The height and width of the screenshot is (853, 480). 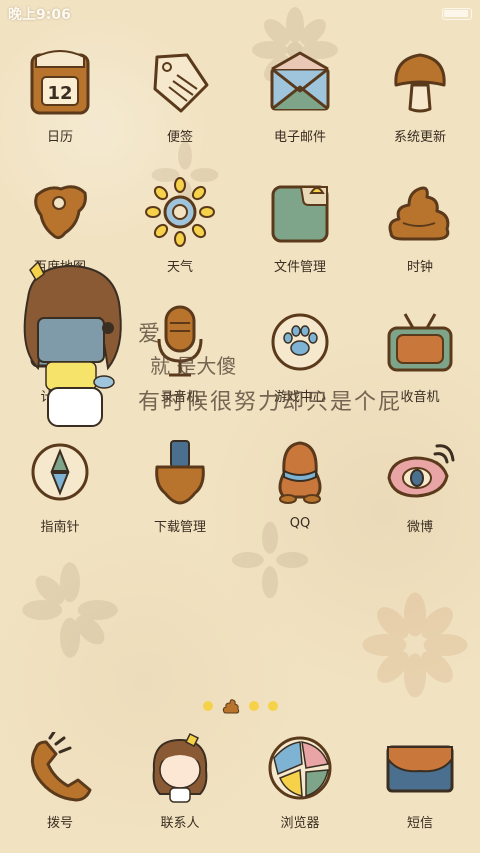 I want to click on app-label: 便签, so click(x=179, y=137).